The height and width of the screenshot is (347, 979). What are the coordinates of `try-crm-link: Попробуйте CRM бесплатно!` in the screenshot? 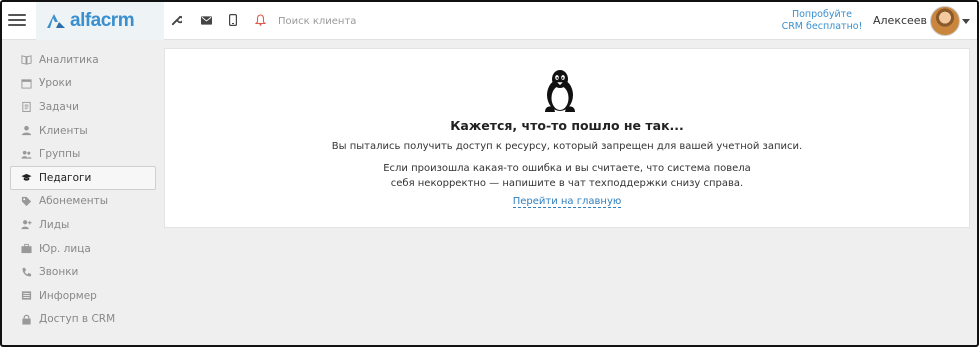 It's located at (822, 21).